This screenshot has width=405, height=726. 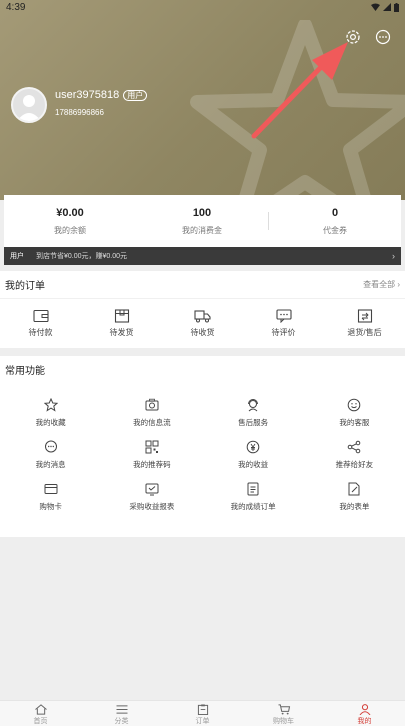 I want to click on func-customer-service: 我的客服, so click(x=354, y=413).